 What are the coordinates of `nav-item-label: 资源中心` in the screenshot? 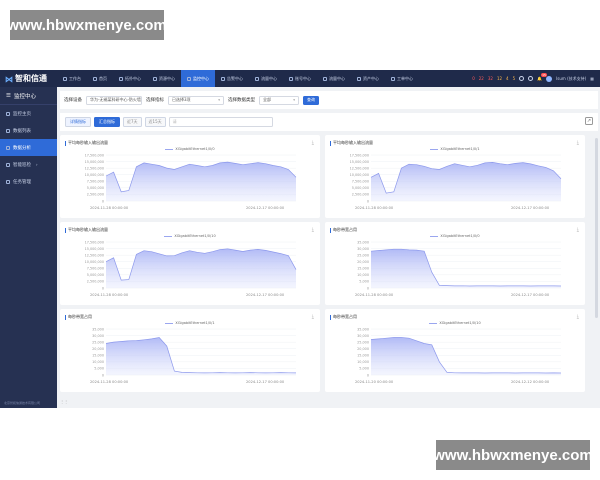 It's located at (167, 78).